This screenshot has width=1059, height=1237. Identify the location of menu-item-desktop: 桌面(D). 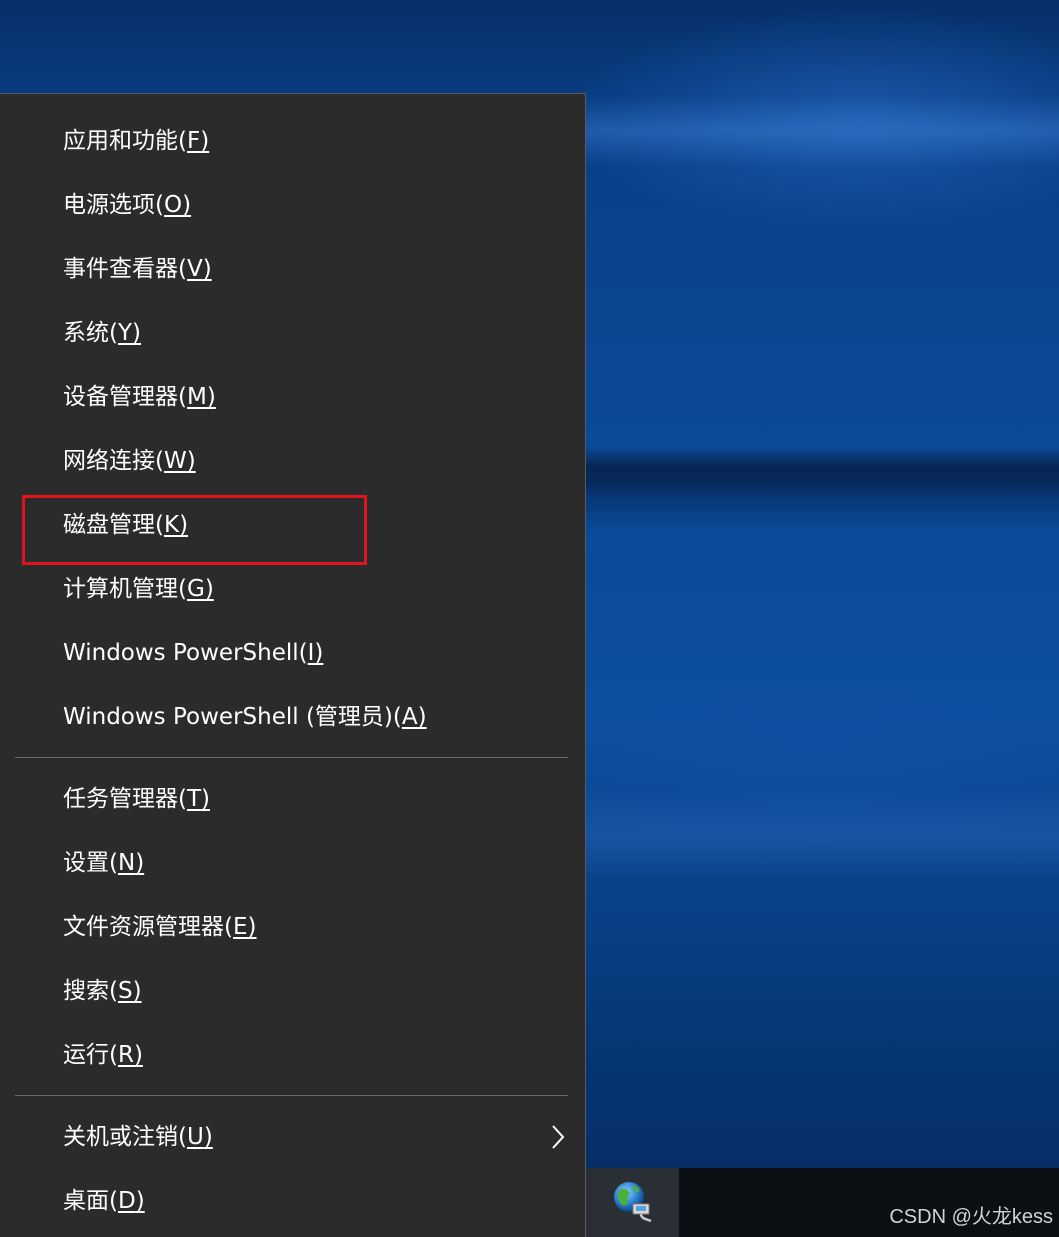
(292, 1201).